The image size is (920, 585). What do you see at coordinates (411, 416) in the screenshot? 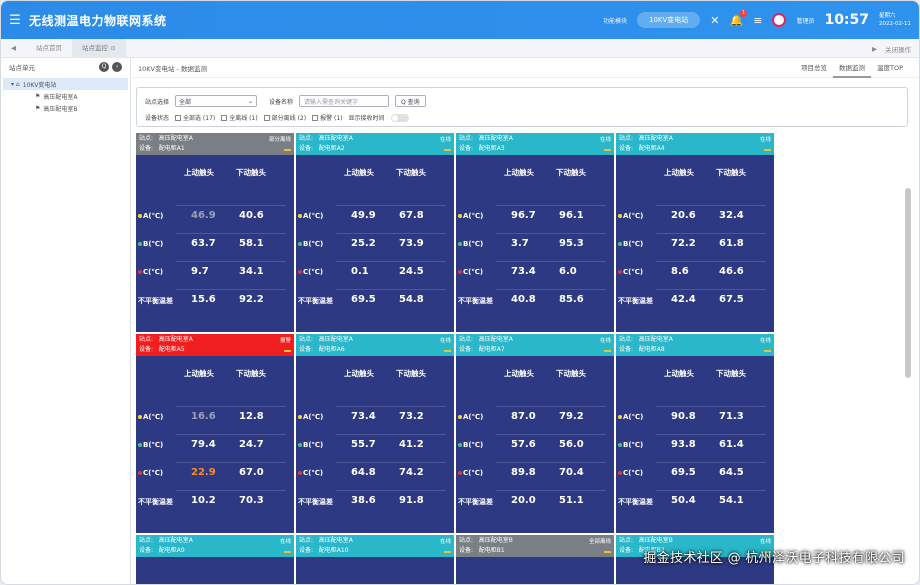
I see `temp-value-lower: 73.2` at bounding box center [411, 416].